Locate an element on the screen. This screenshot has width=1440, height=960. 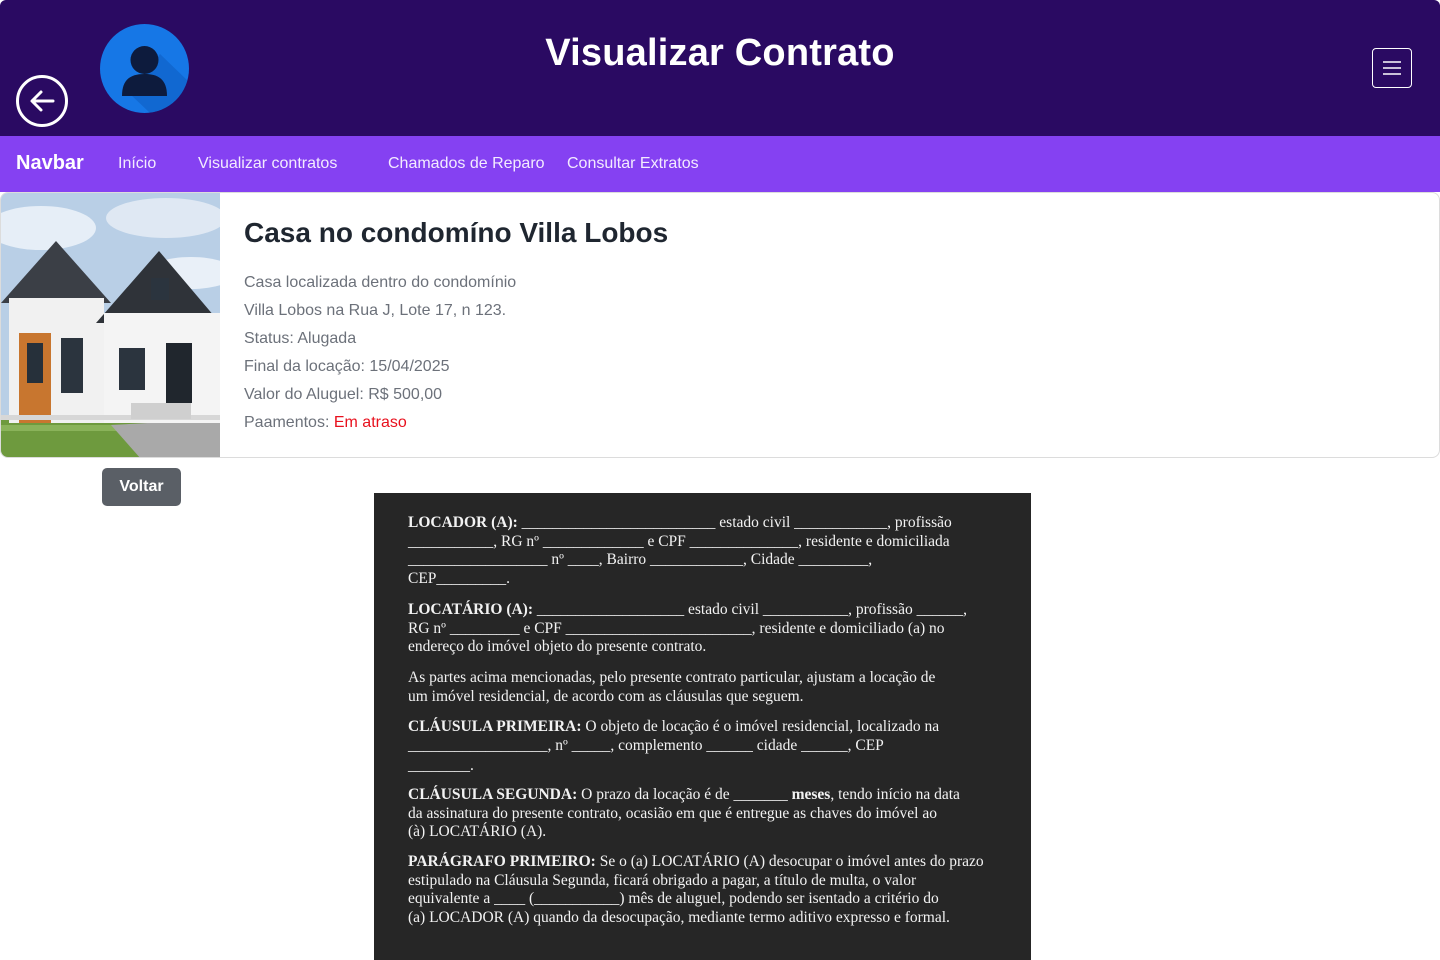
clausula-primeira-label: CLÁUSULA PRIMEIRA: is located at coordinates (495, 726).